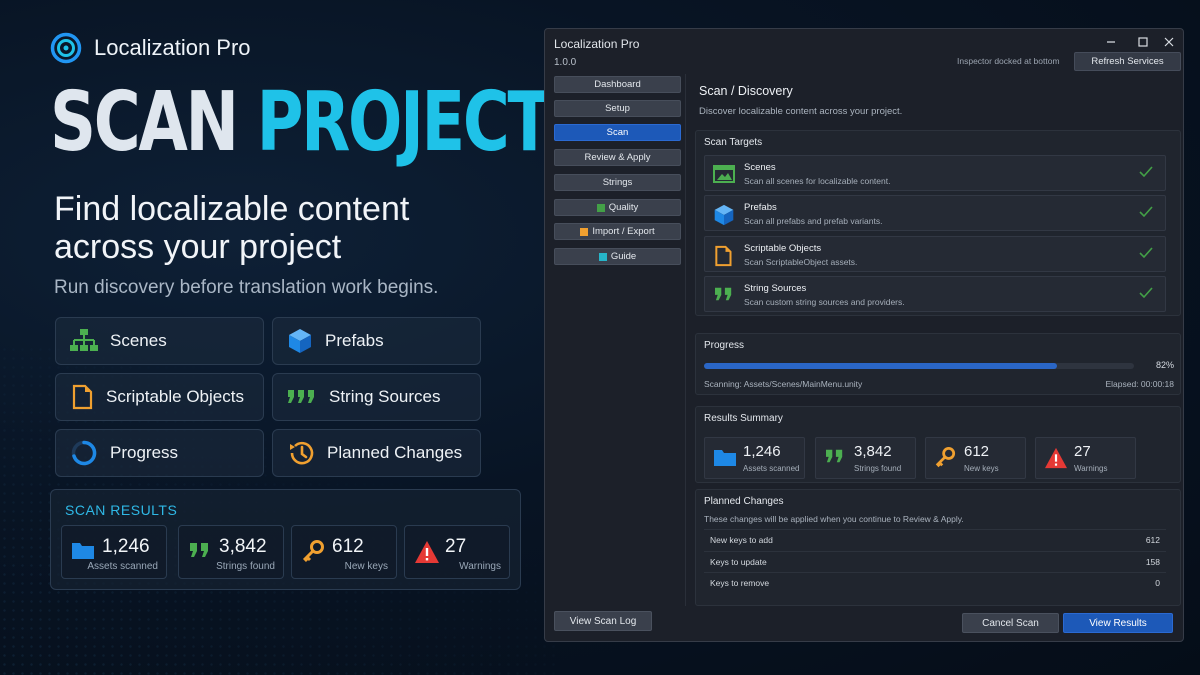 The width and height of the screenshot is (1200, 675). I want to click on elapsed-time: Elapsed: 00:00:18, so click(1139, 384).